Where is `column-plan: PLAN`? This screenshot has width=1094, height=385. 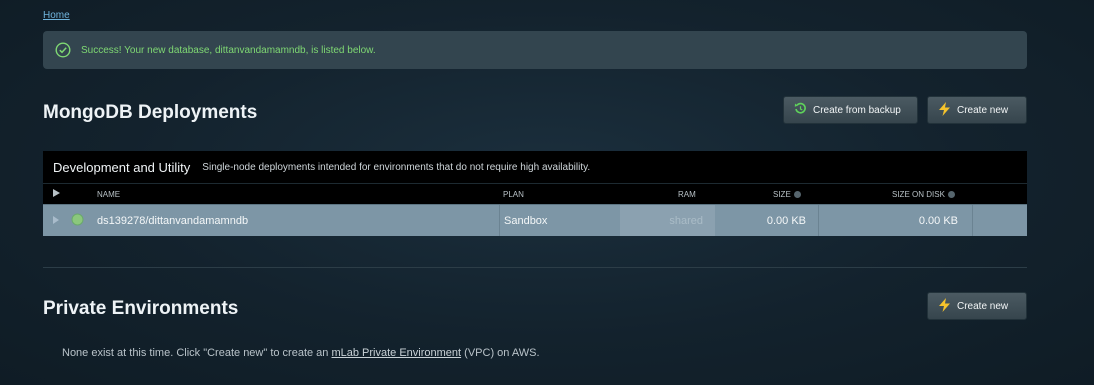 column-plan: PLAN is located at coordinates (513, 194).